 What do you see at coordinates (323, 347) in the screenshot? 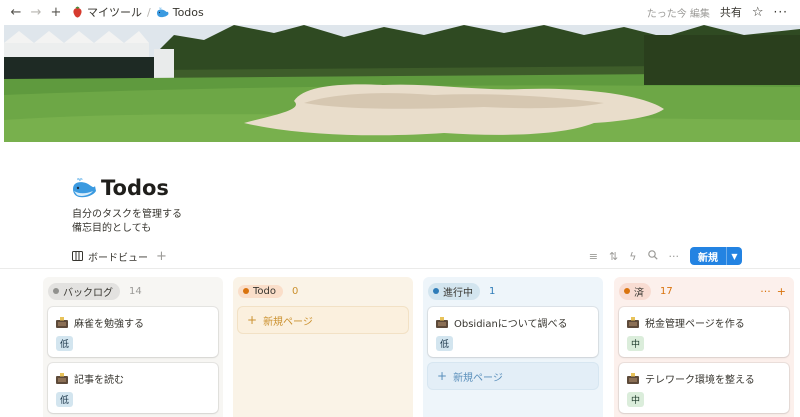
I see `board-column-todo: Todo 0 + 新規ページ` at bounding box center [323, 347].